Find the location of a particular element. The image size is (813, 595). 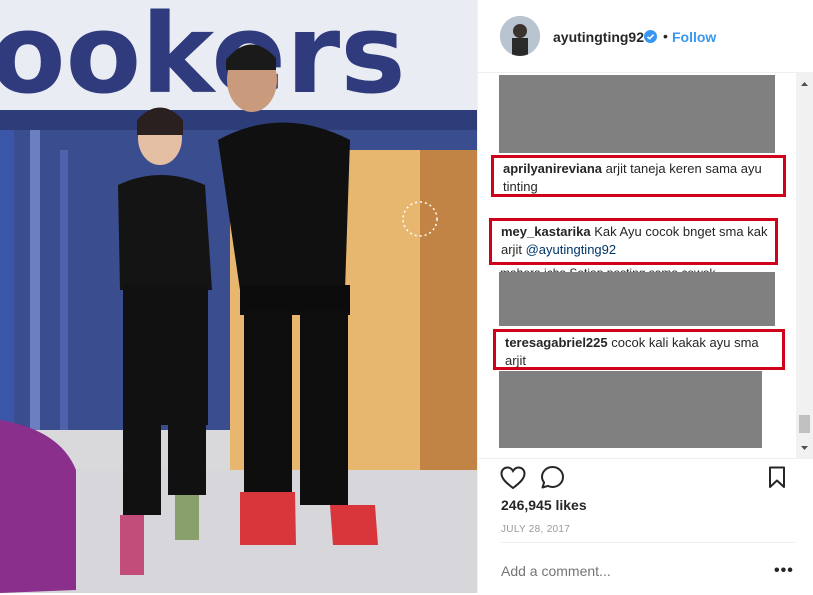

post-date: JULY 28, 2017 is located at coordinates (536, 529).